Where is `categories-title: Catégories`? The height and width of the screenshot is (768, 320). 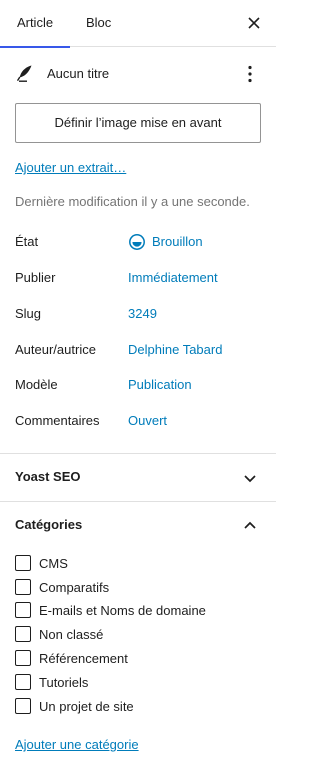 categories-title: Catégories is located at coordinates (49, 524).